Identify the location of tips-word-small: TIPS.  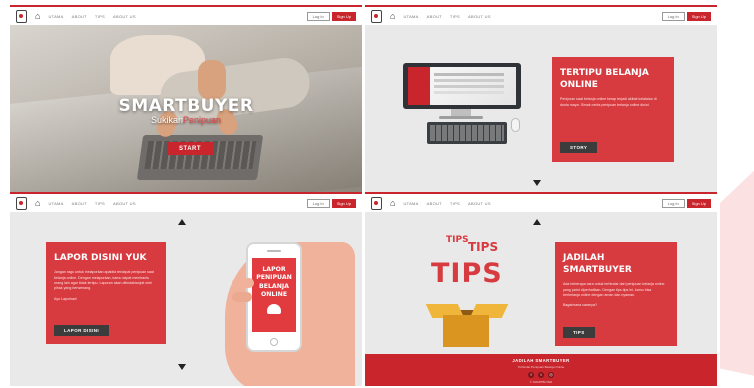
(457, 240).